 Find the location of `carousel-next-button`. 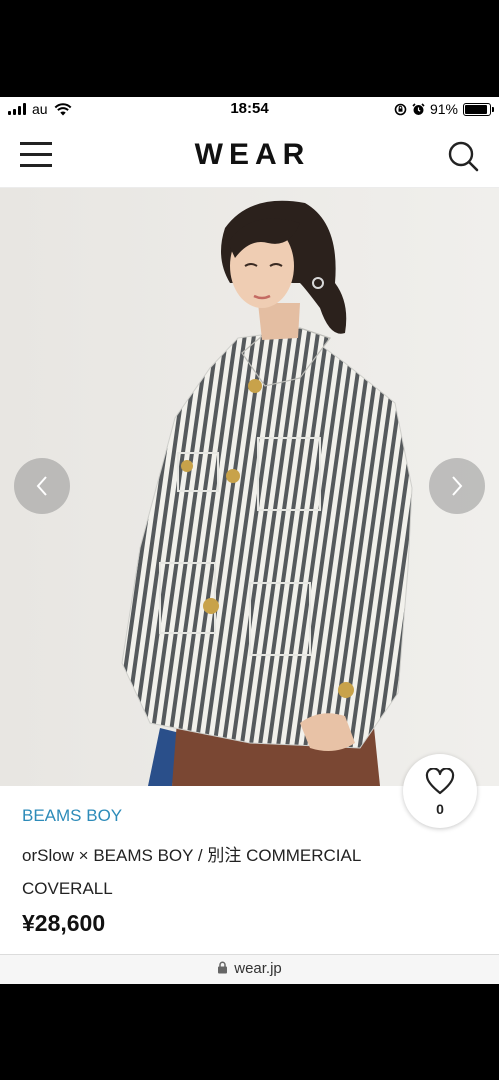

carousel-next-button is located at coordinates (457, 486).